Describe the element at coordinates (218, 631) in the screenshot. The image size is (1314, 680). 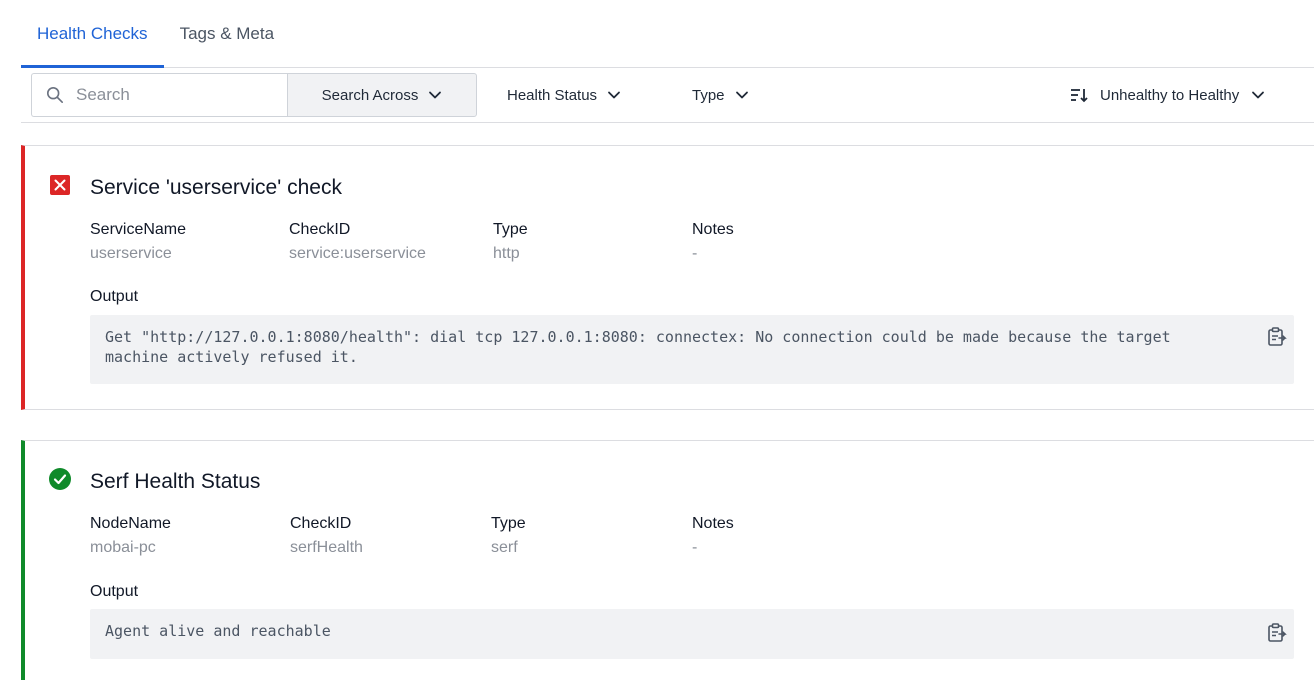
I see `output-text: Agent alive and reachable` at that location.